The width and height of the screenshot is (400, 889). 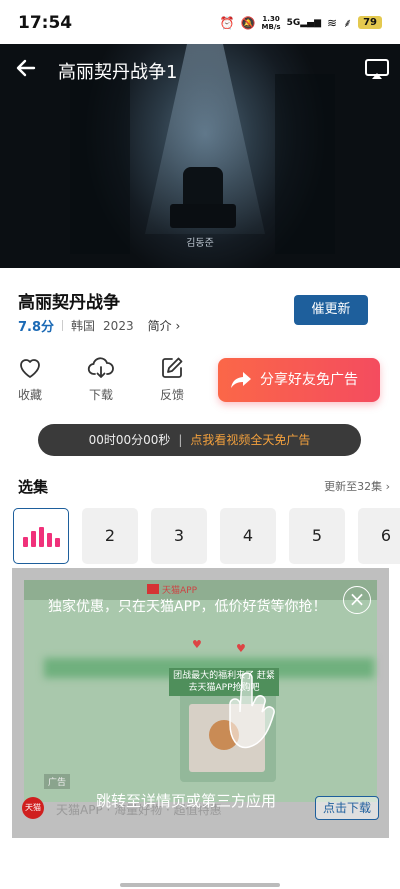 I want to click on region: 韩国, so click(x=83, y=326).